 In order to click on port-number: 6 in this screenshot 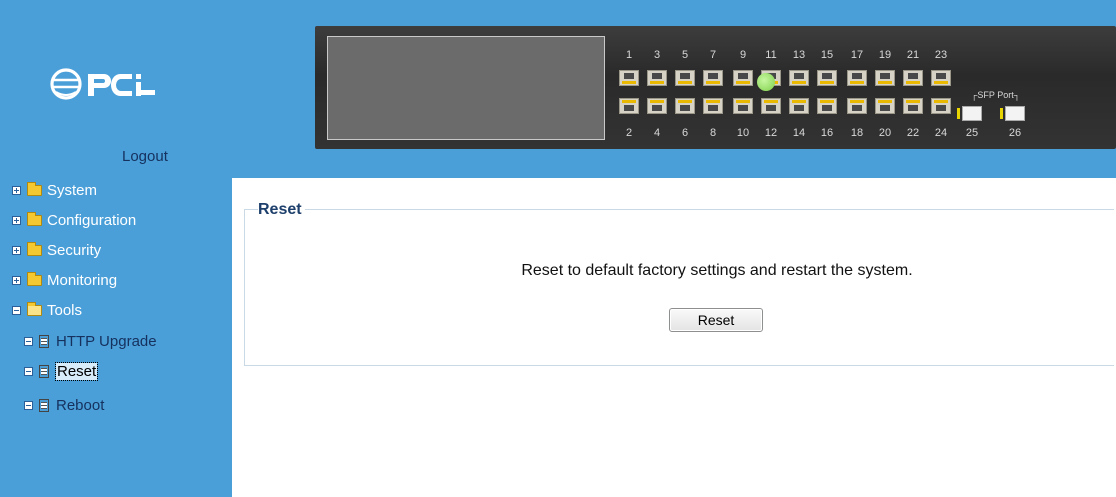, I will do `click(685, 133)`.